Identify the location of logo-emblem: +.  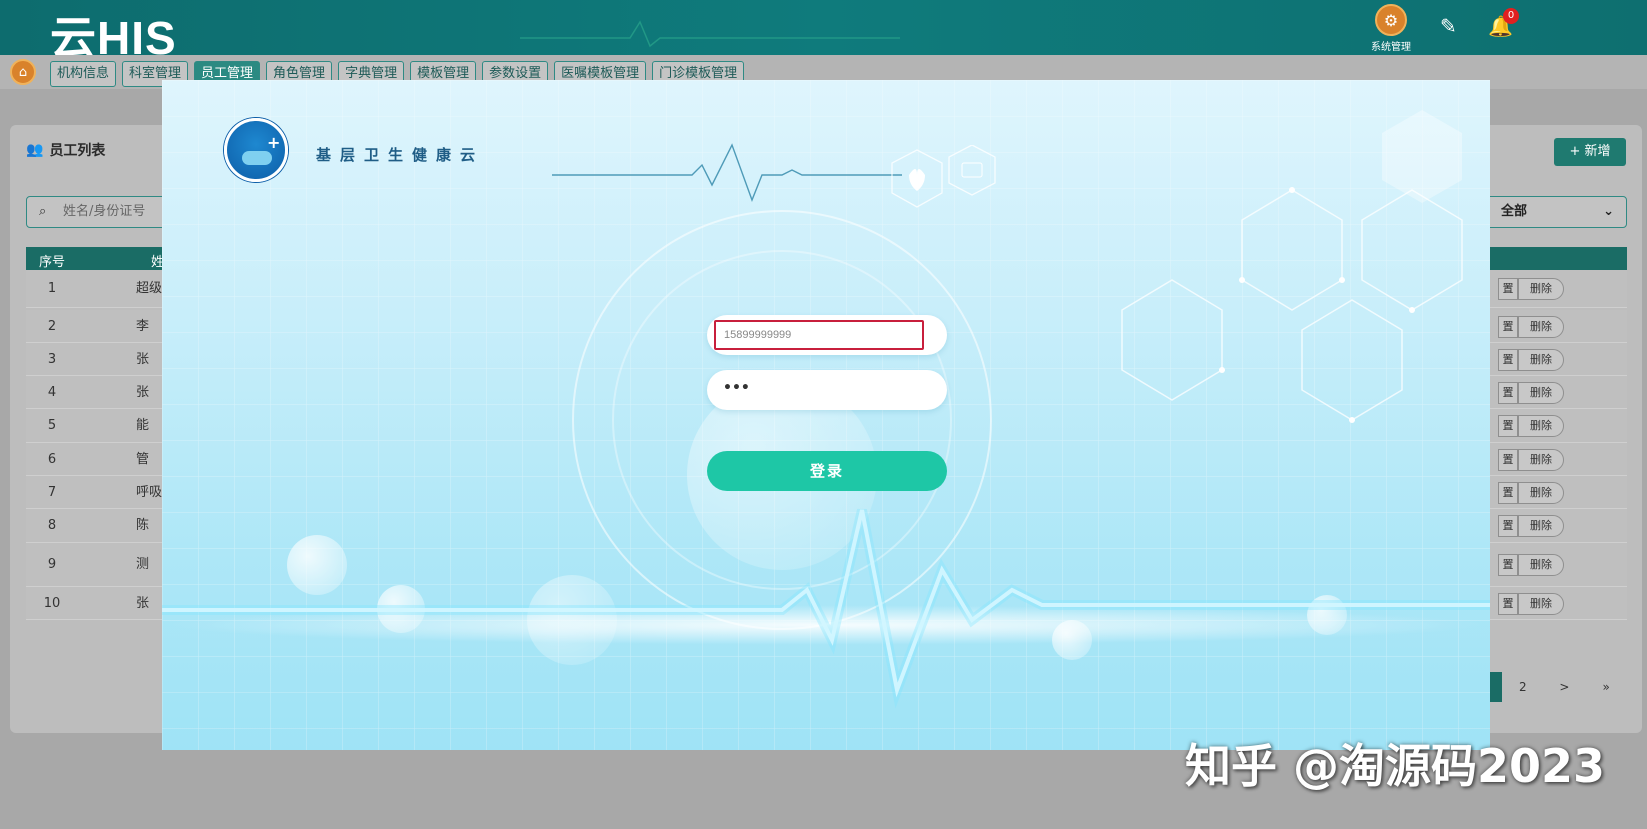
(256, 150).